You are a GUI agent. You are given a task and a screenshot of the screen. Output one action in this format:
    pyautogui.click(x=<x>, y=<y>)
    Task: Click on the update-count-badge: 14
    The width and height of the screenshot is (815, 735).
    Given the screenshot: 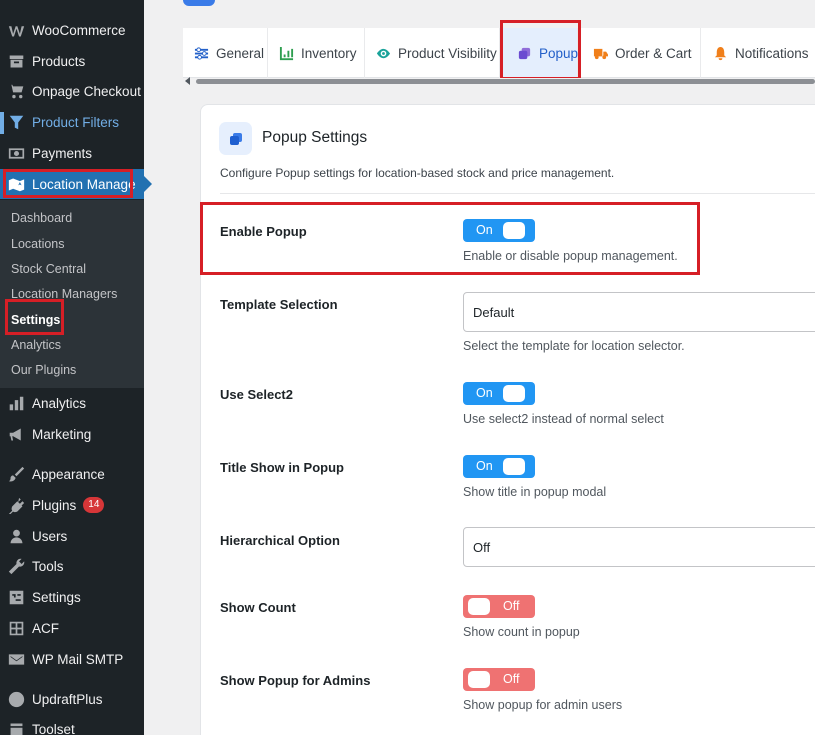 What is the action you would take?
    pyautogui.click(x=94, y=505)
    